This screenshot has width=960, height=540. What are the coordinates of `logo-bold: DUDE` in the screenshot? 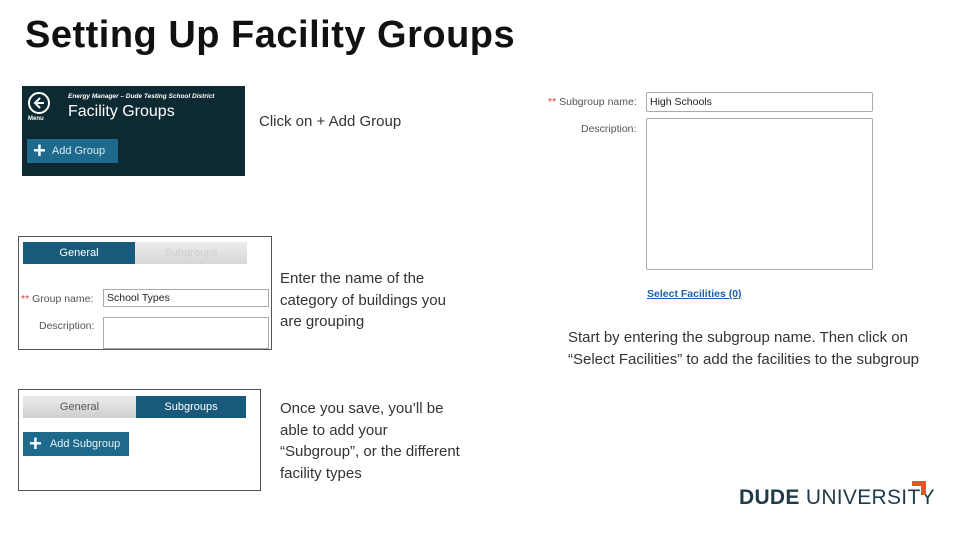 It's located at (769, 497).